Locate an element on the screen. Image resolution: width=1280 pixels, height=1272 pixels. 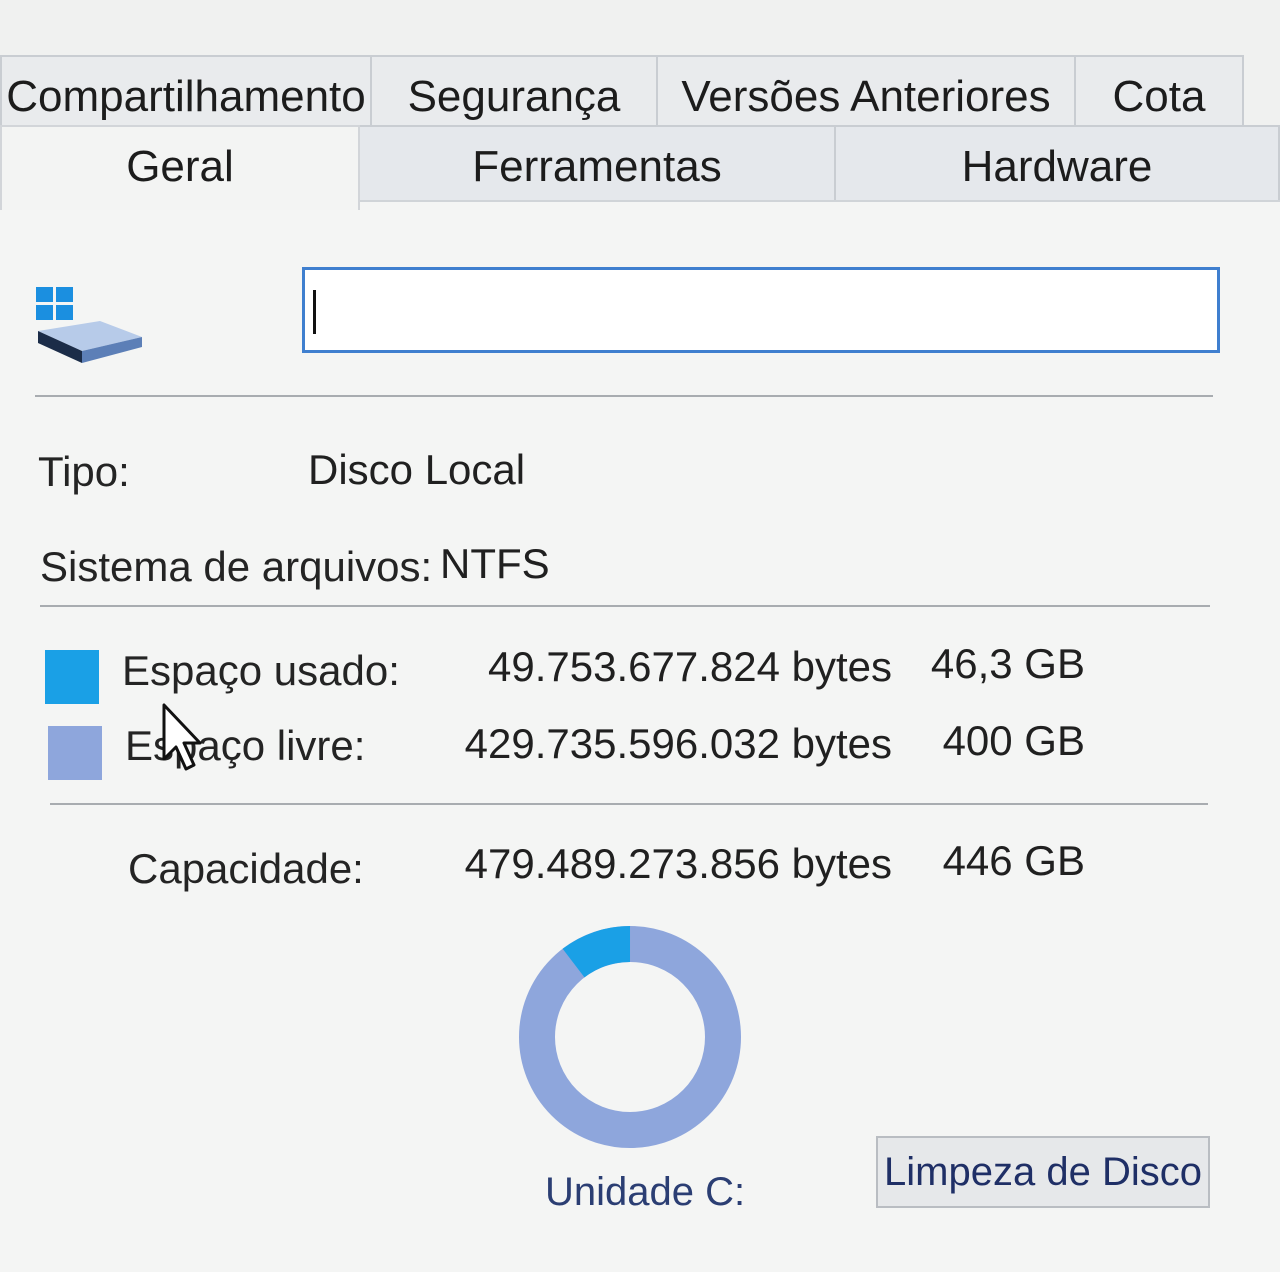
donut-free-ring is located at coordinates (630, 1037).